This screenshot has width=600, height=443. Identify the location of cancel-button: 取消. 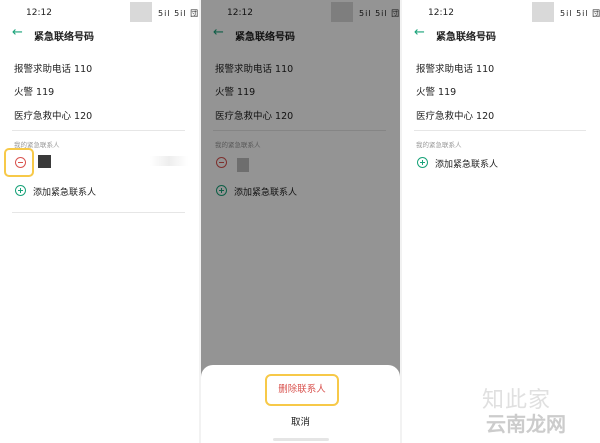
(300, 421).